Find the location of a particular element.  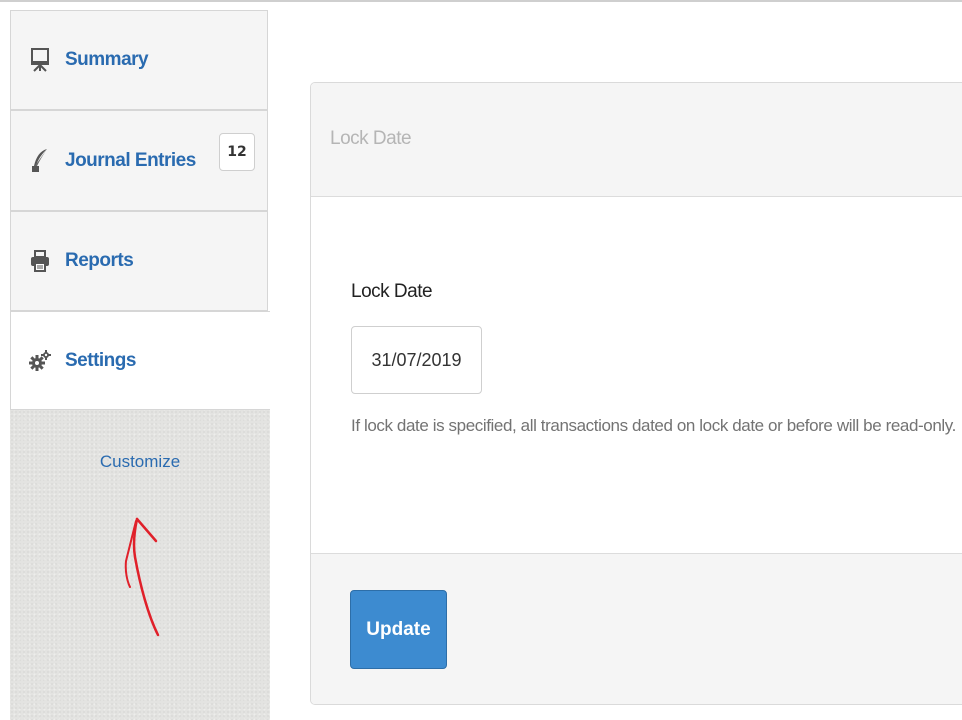

customize-area: Customize is located at coordinates (140, 565).